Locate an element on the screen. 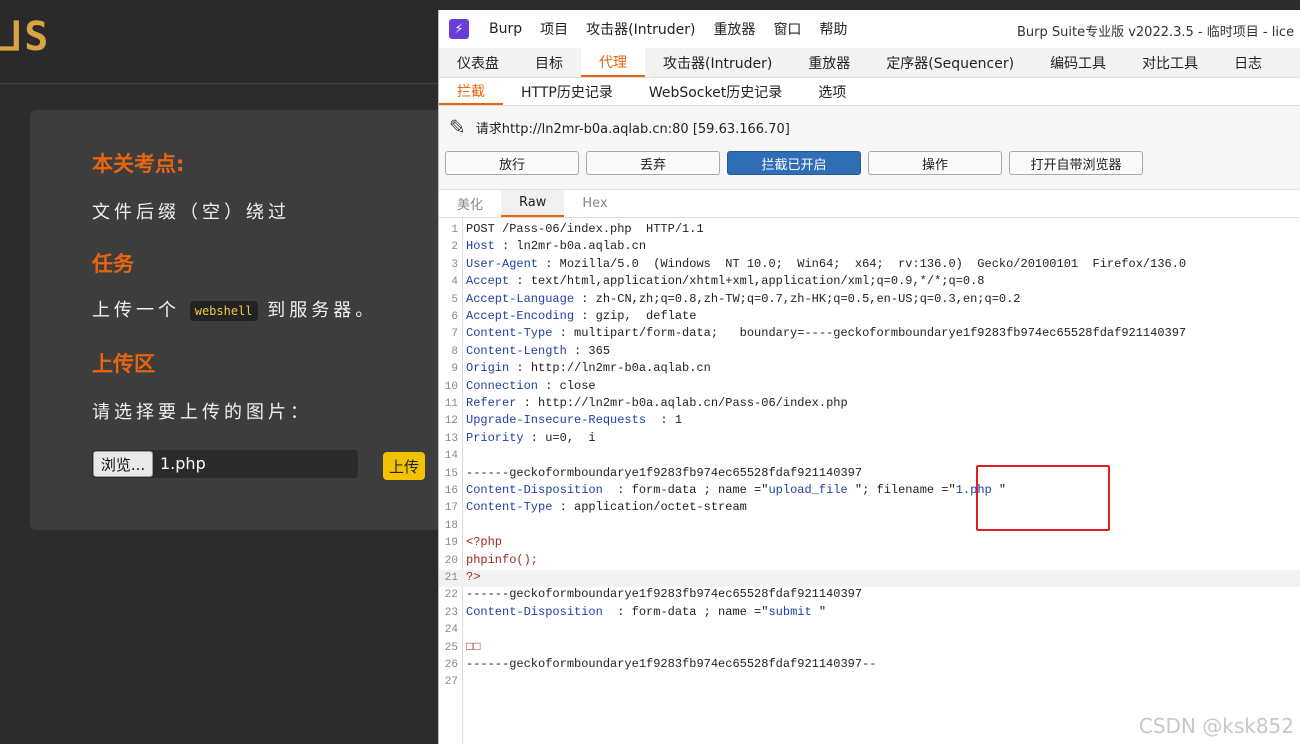 This screenshot has width=1300, height=744. section-title-upload: 上传区 is located at coordinates (123, 364).